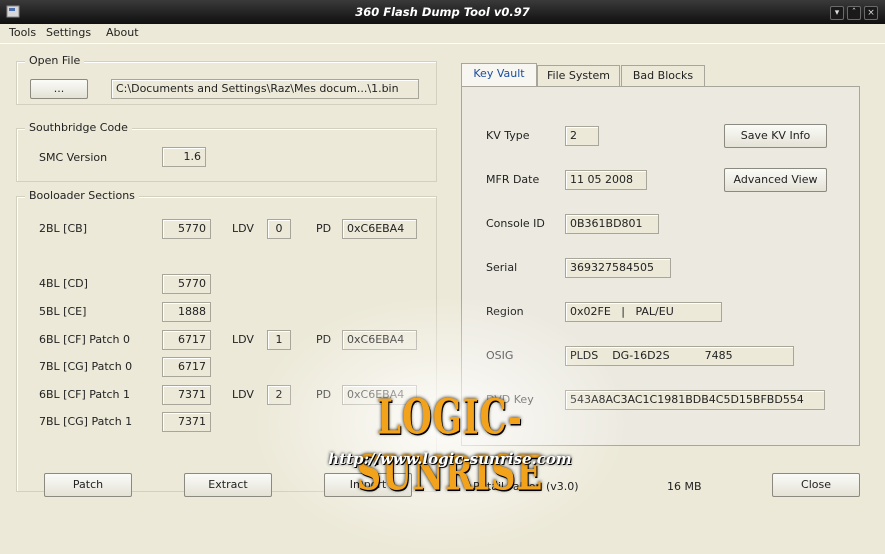 The height and width of the screenshot is (554, 885). What do you see at coordinates (508, 135) in the screenshot?
I see `kv-type-label: KV Type` at bounding box center [508, 135].